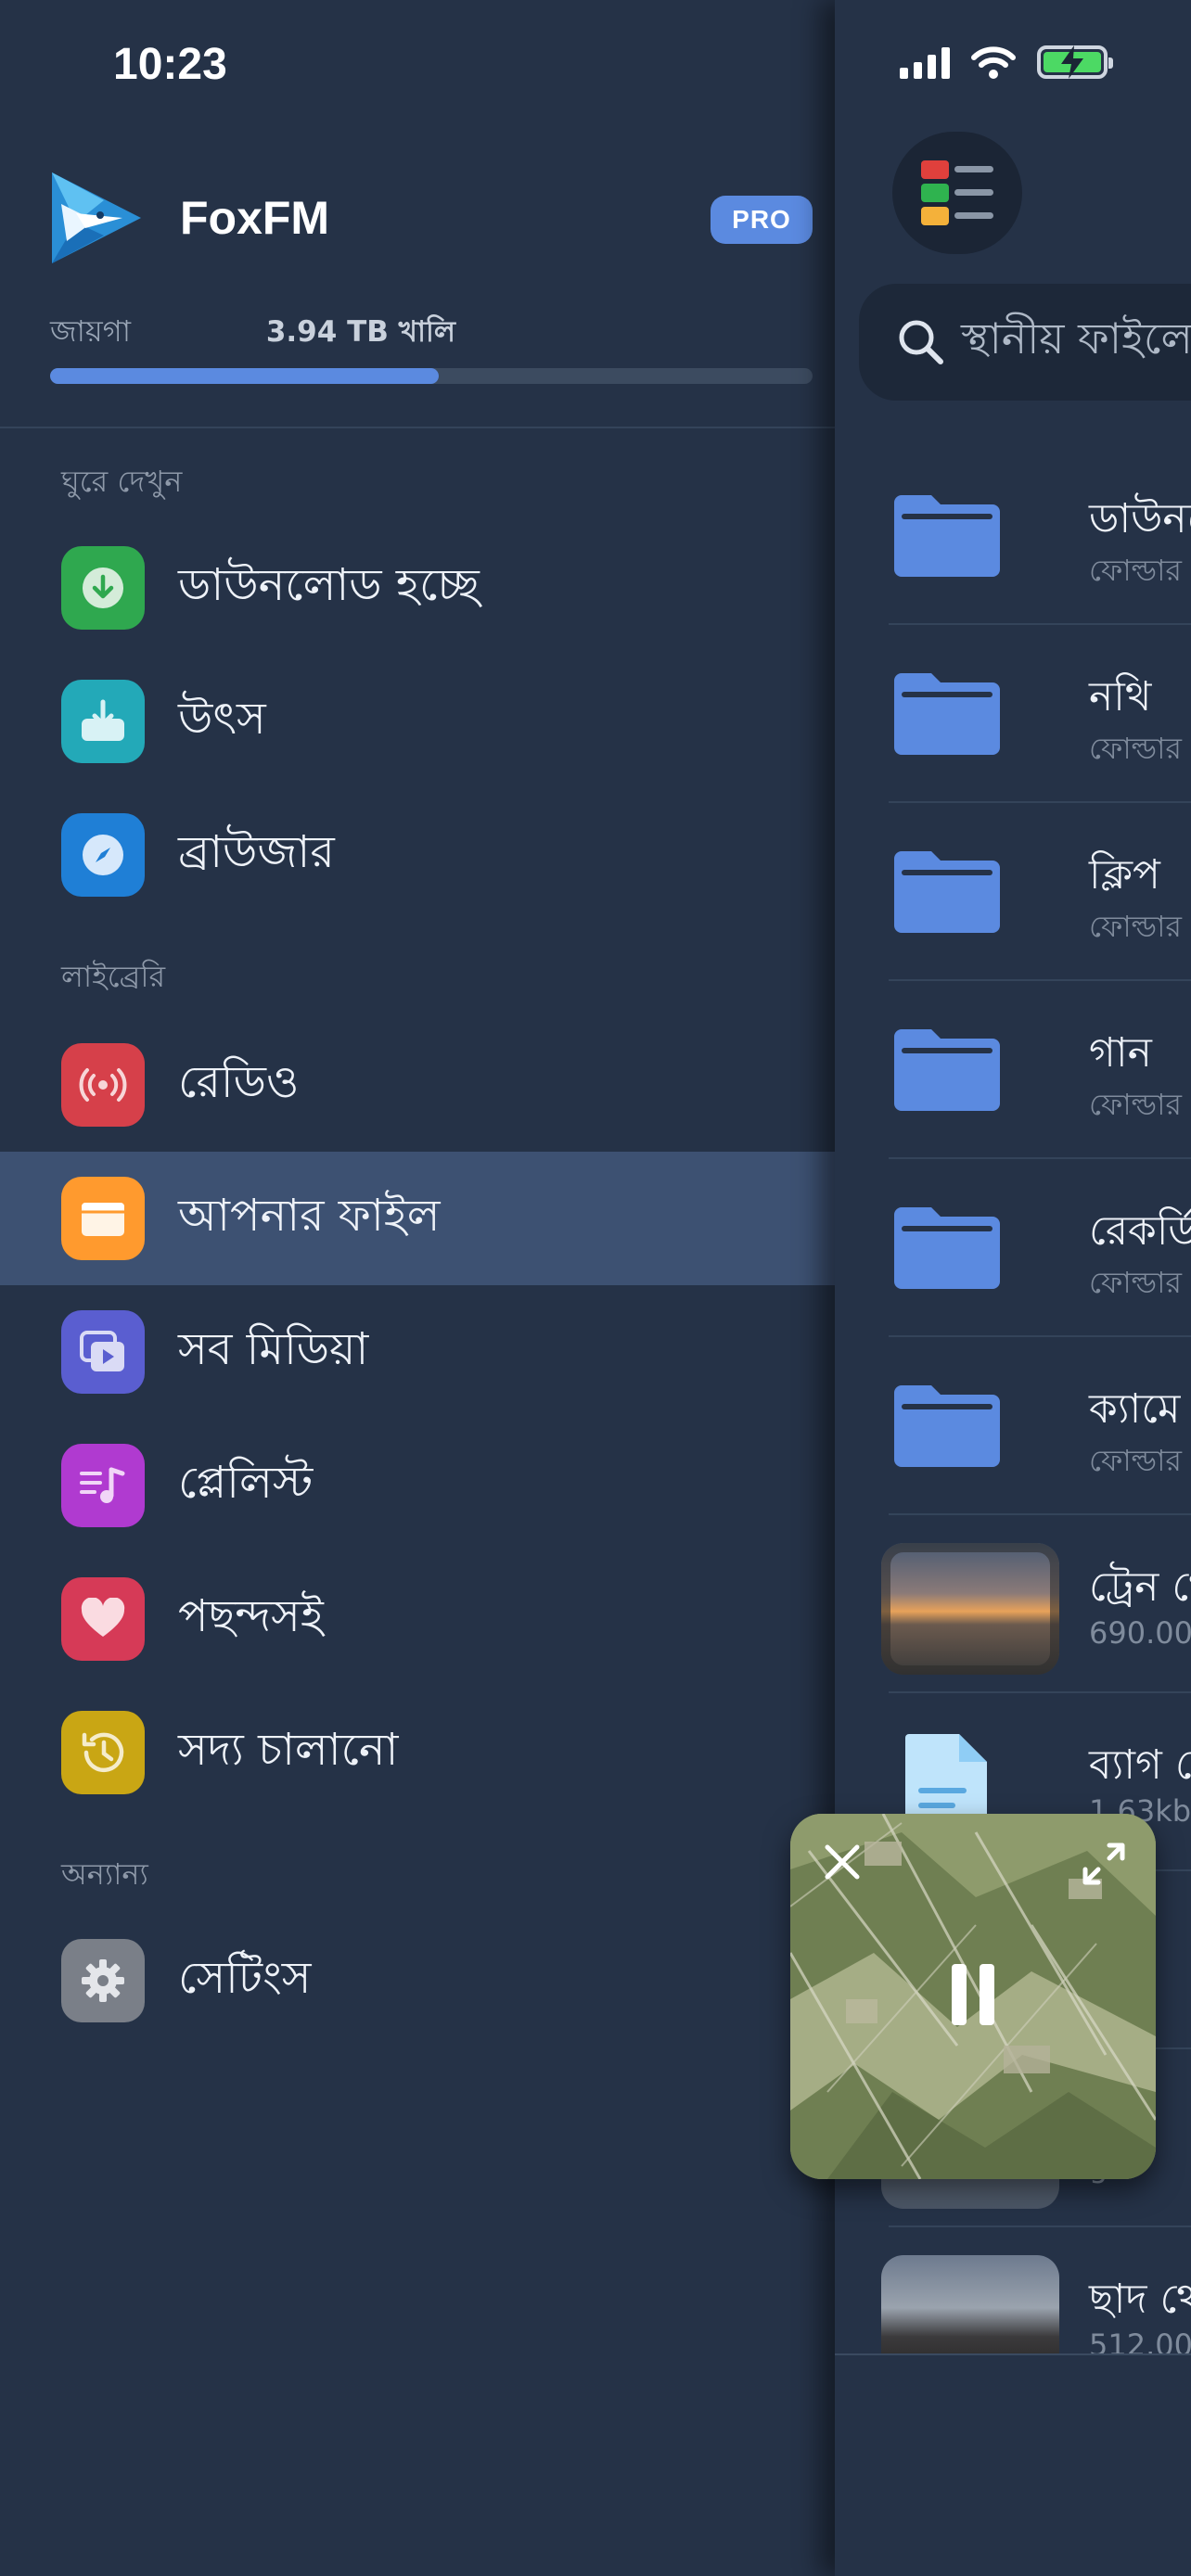 The height and width of the screenshot is (2576, 1191). What do you see at coordinates (1121, 697) in the screenshot?
I see `file-name: নথি` at bounding box center [1121, 697].